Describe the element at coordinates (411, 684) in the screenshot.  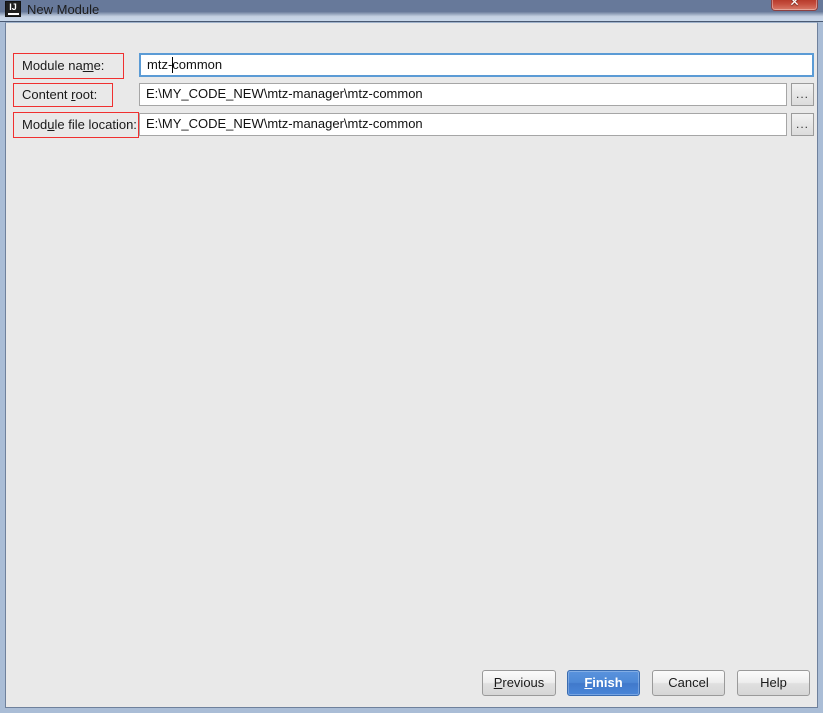
I see `dialog-button-bar: Previous Finish Cancel Help` at that location.